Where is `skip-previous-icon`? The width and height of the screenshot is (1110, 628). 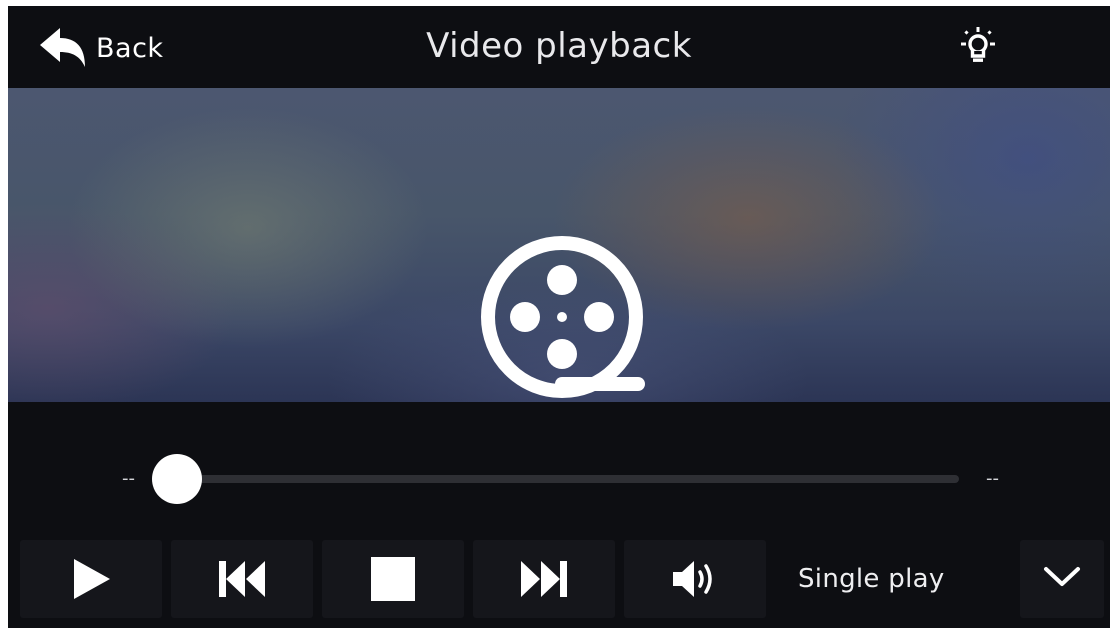
skip-previous-icon is located at coordinates (242, 579).